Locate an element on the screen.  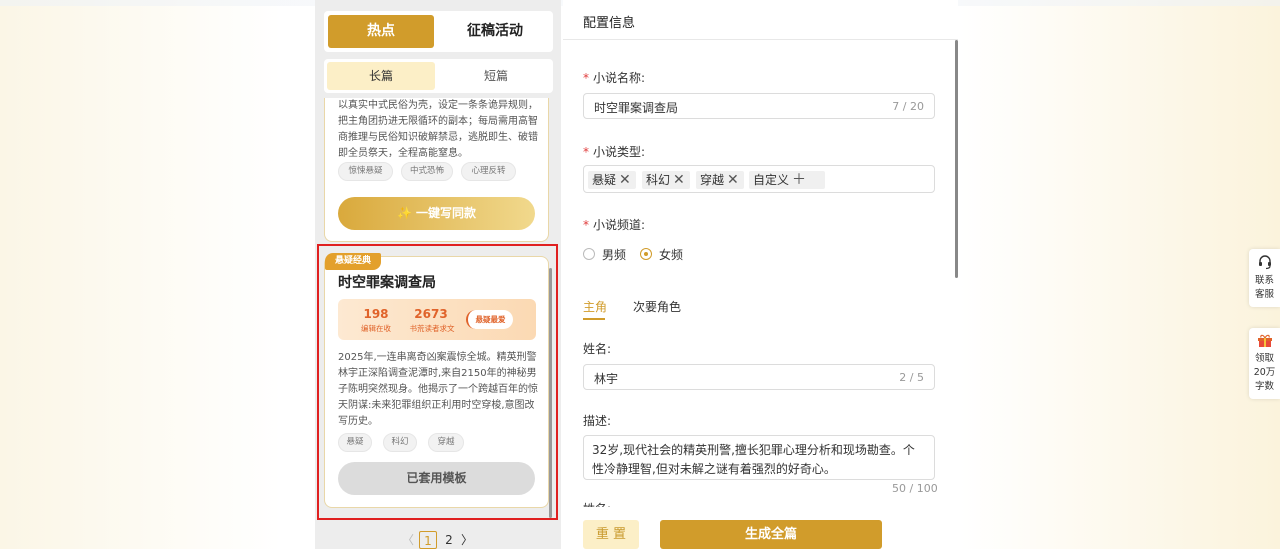
service-label-line: 客服 is located at coordinates (1264, 294).